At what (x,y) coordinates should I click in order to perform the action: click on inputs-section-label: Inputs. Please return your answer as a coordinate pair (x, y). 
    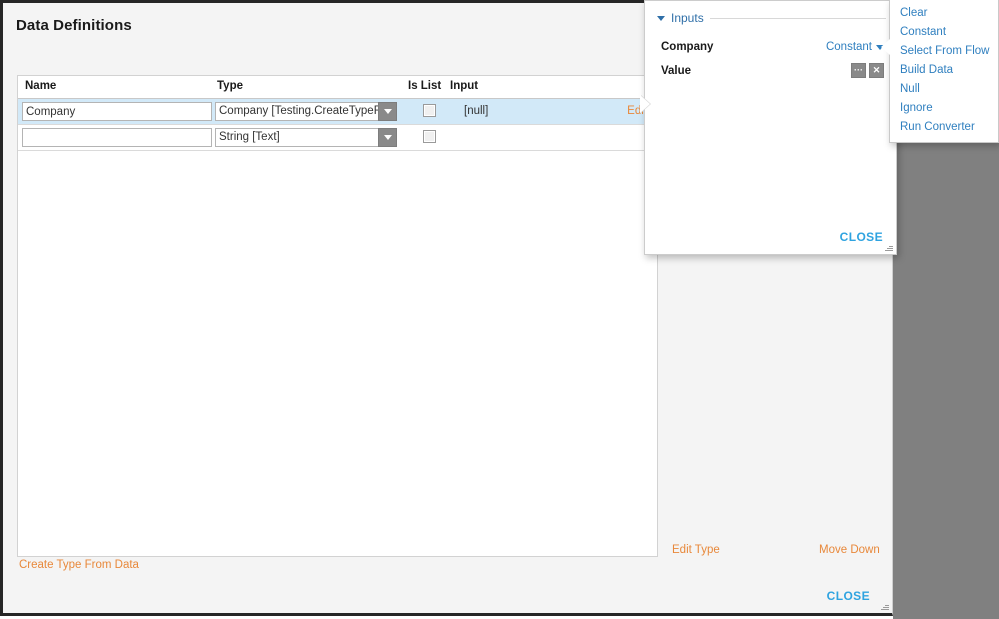
    Looking at the image, I should click on (687, 18).